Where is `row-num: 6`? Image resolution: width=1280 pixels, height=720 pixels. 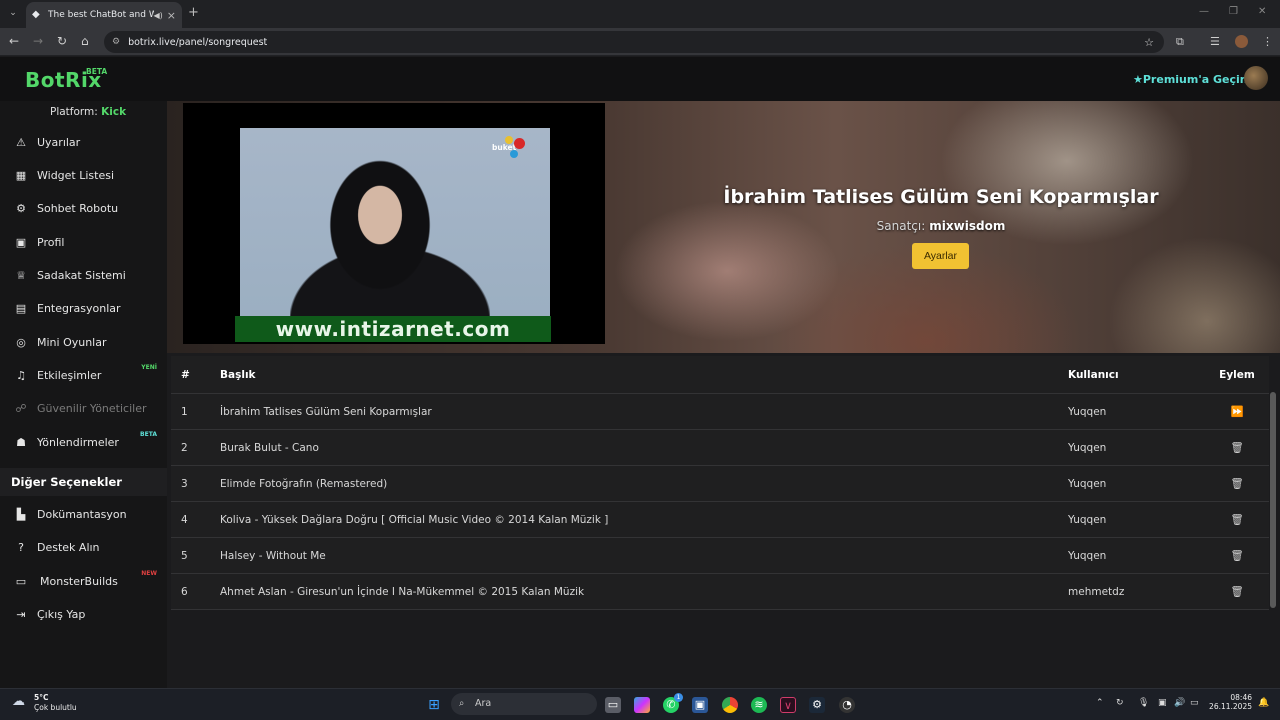
row-num: 6 is located at coordinates (184, 591).